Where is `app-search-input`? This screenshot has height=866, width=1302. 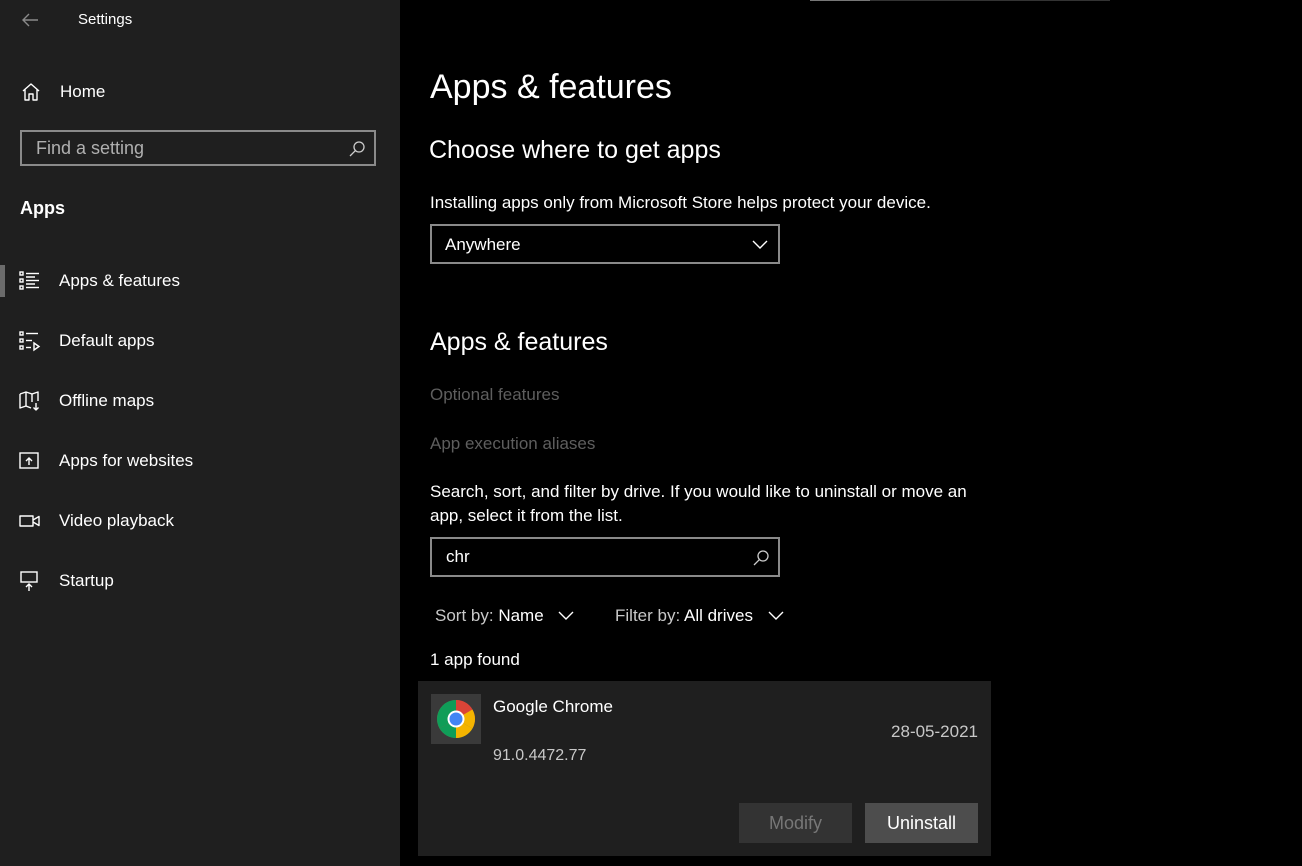
app-search-input is located at coordinates (589, 557).